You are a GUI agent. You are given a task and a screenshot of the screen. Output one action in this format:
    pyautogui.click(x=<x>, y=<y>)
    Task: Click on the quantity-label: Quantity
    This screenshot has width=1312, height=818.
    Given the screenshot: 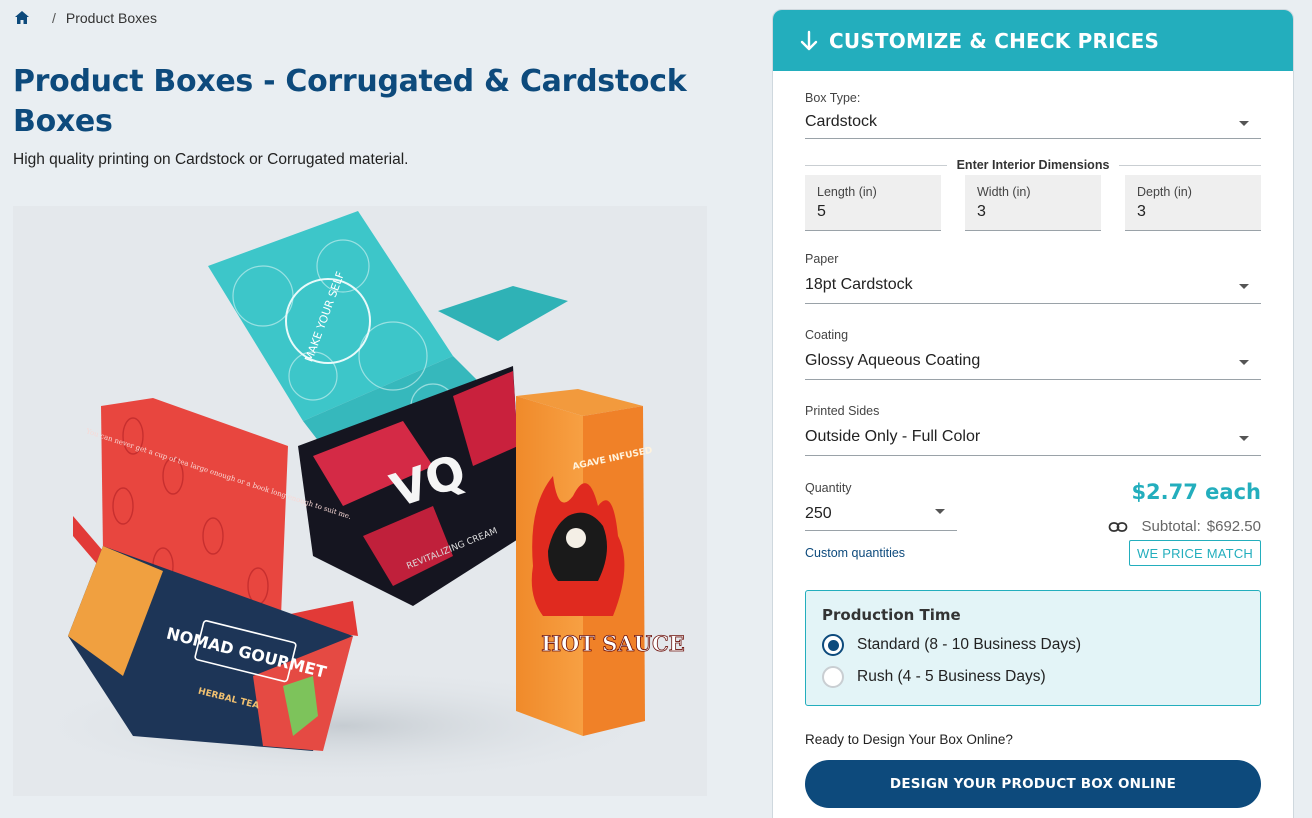 What is the action you would take?
    pyautogui.click(x=828, y=488)
    